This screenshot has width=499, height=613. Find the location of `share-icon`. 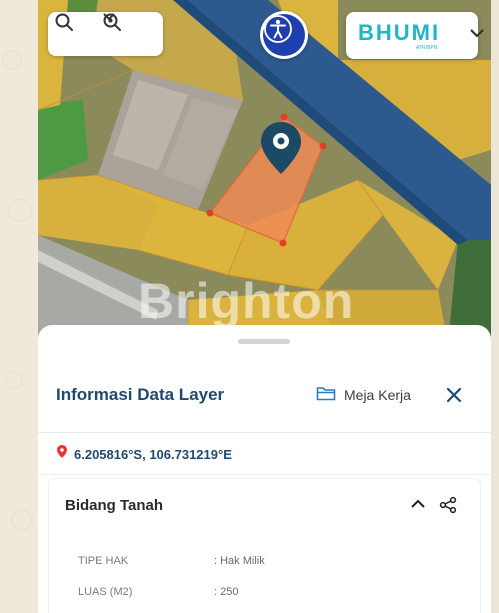

share-icon is located at coordinates (448, 507).